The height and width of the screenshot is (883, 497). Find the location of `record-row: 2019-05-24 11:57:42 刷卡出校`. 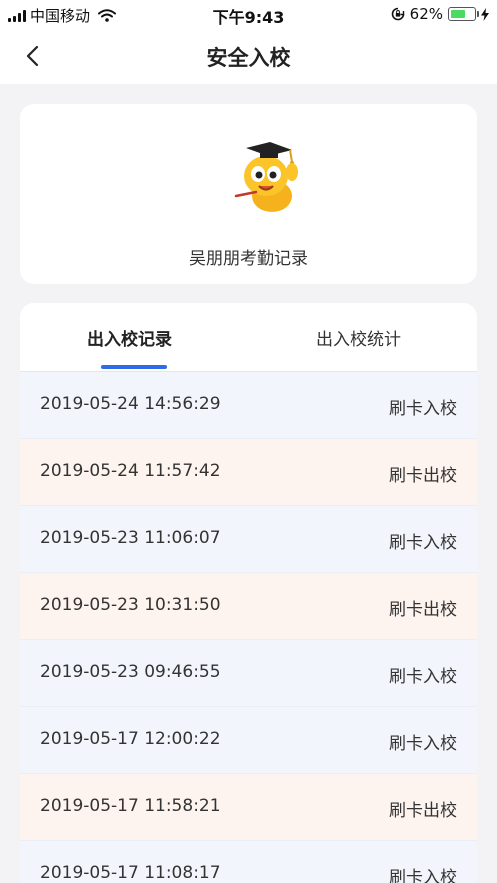

record-row: 2019-05-24 11:57:42 刷卡出校 is located at coordinates (248, 472).